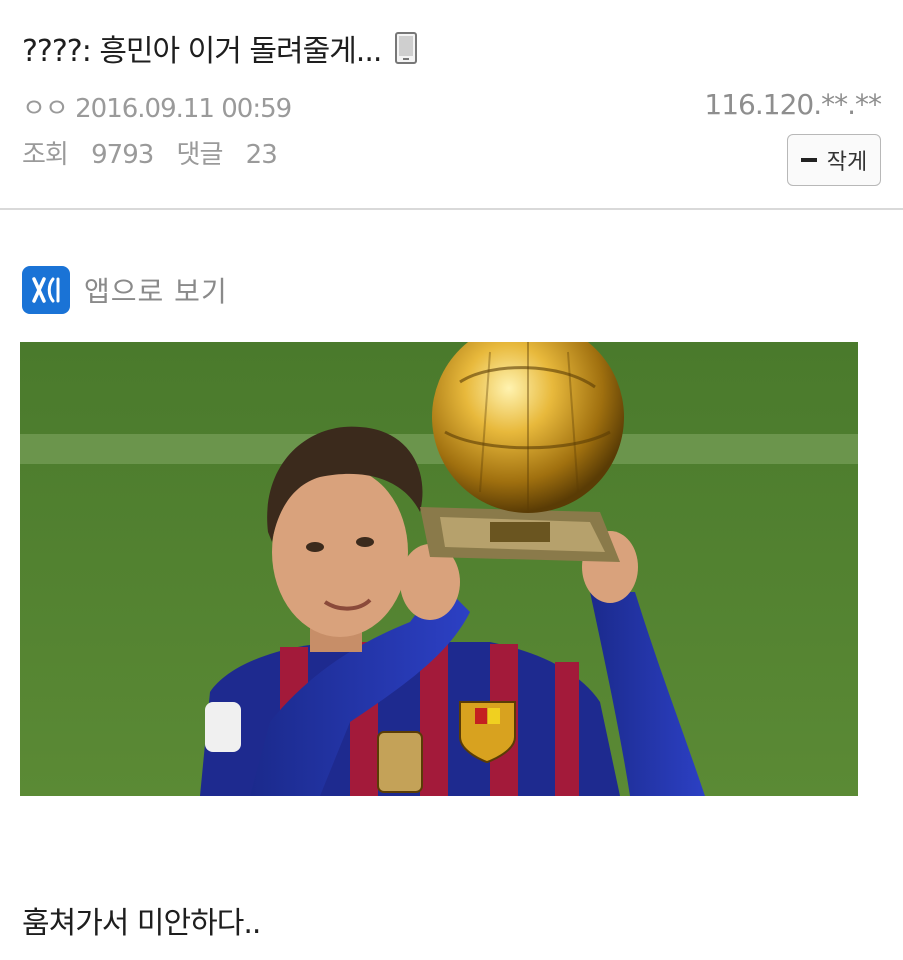 Image resolution: width=903 pixels, height=960 pixels. Describe the element at coordinates (45, 109) in the screenshot. I see `author-name: ㅇㅇ` at that location.